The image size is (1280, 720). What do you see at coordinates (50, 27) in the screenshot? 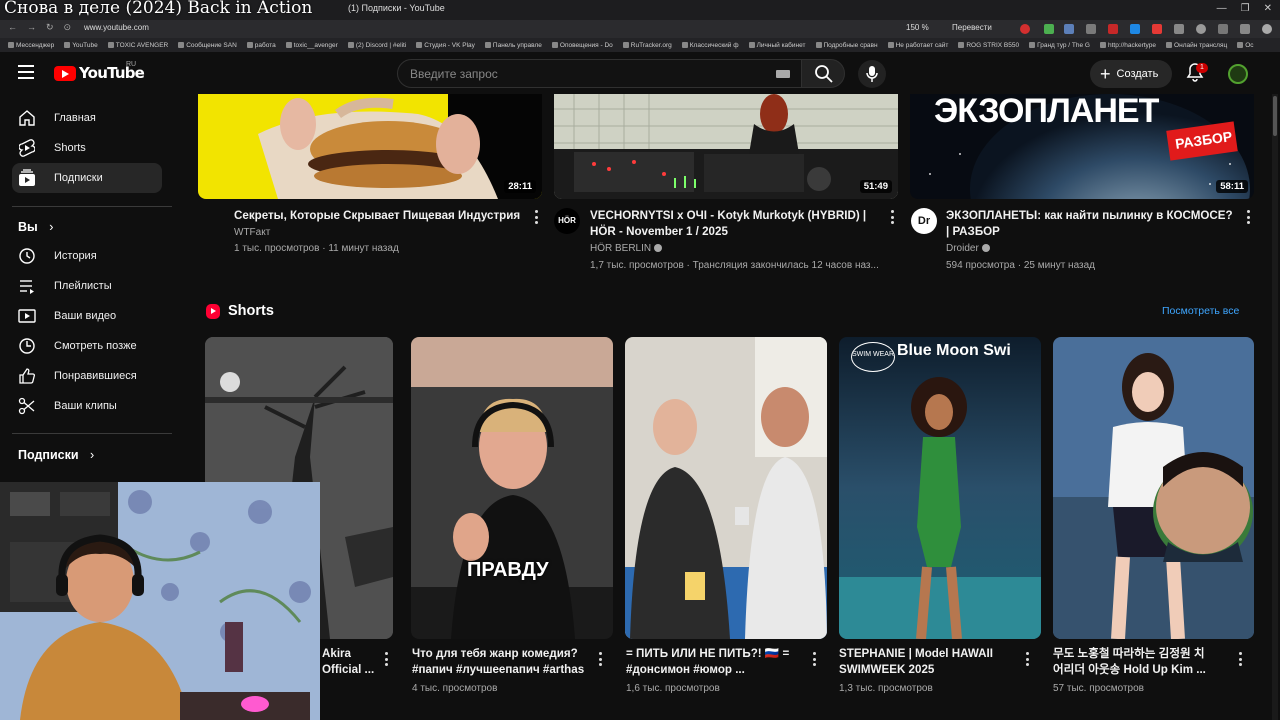
I see `reload-icon: ↻` at bounding box center [50, 27].